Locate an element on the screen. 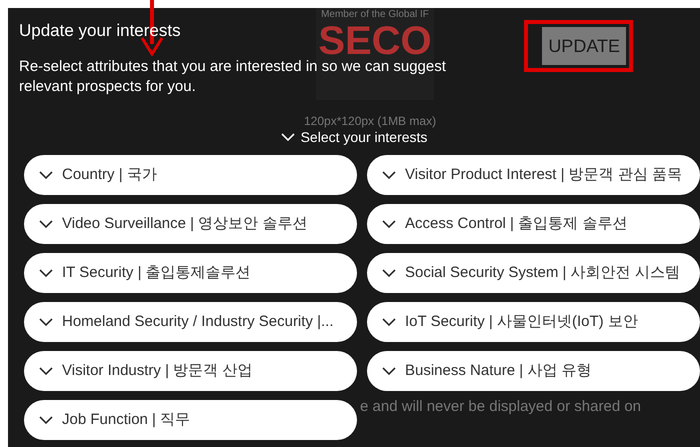 Image resolution: width=700 pixels, height=447 pixels. interest-dropdown: Video Surveillance | 영상보안 솔루션 is located at coordinates (190, 224).